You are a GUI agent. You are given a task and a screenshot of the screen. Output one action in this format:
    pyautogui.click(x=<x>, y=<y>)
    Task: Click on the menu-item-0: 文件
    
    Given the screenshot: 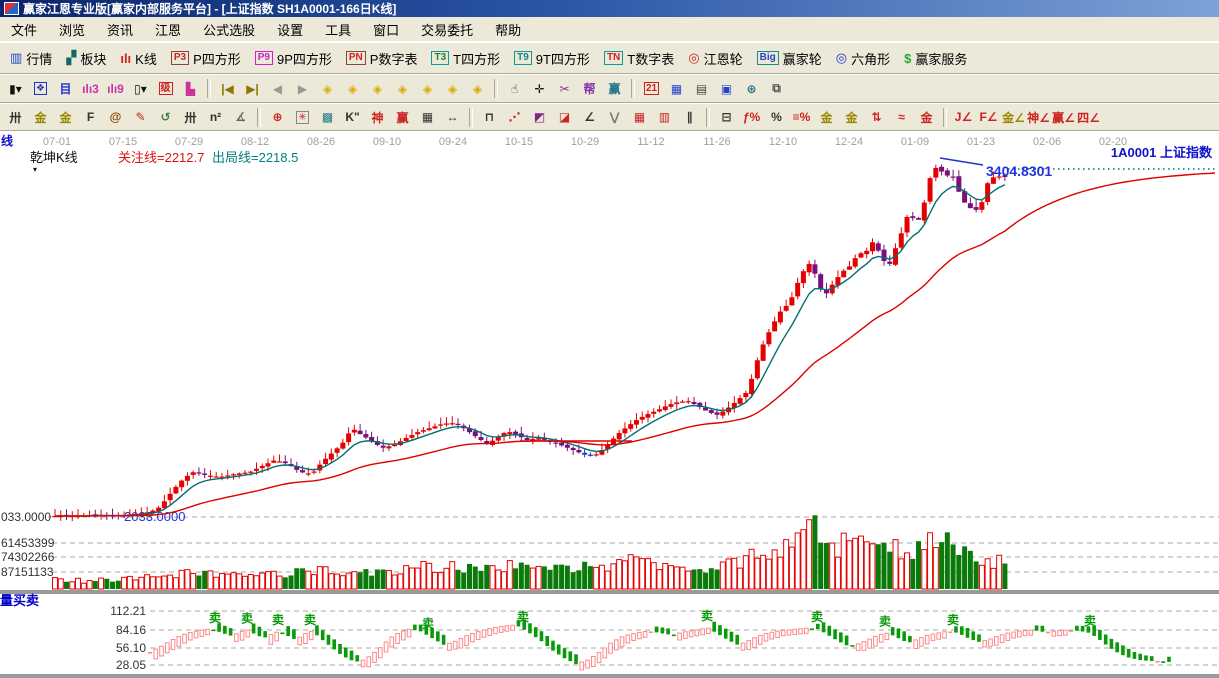 What is the action you would take?
    pyautogui.click(x=24, y=29)
    